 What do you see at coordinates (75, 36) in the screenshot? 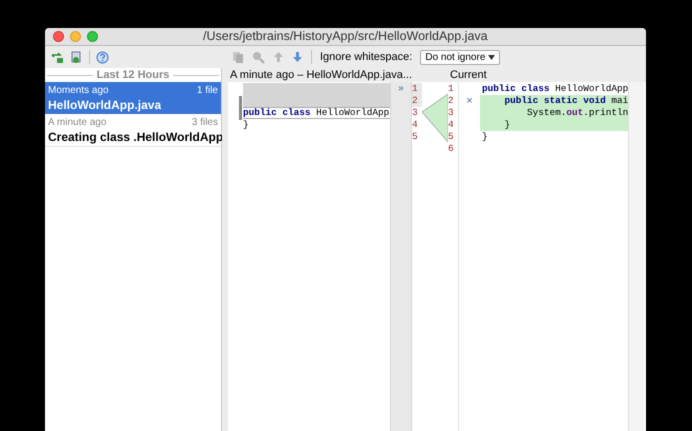
I see `minimize-button` at bounding box center [75, 36].